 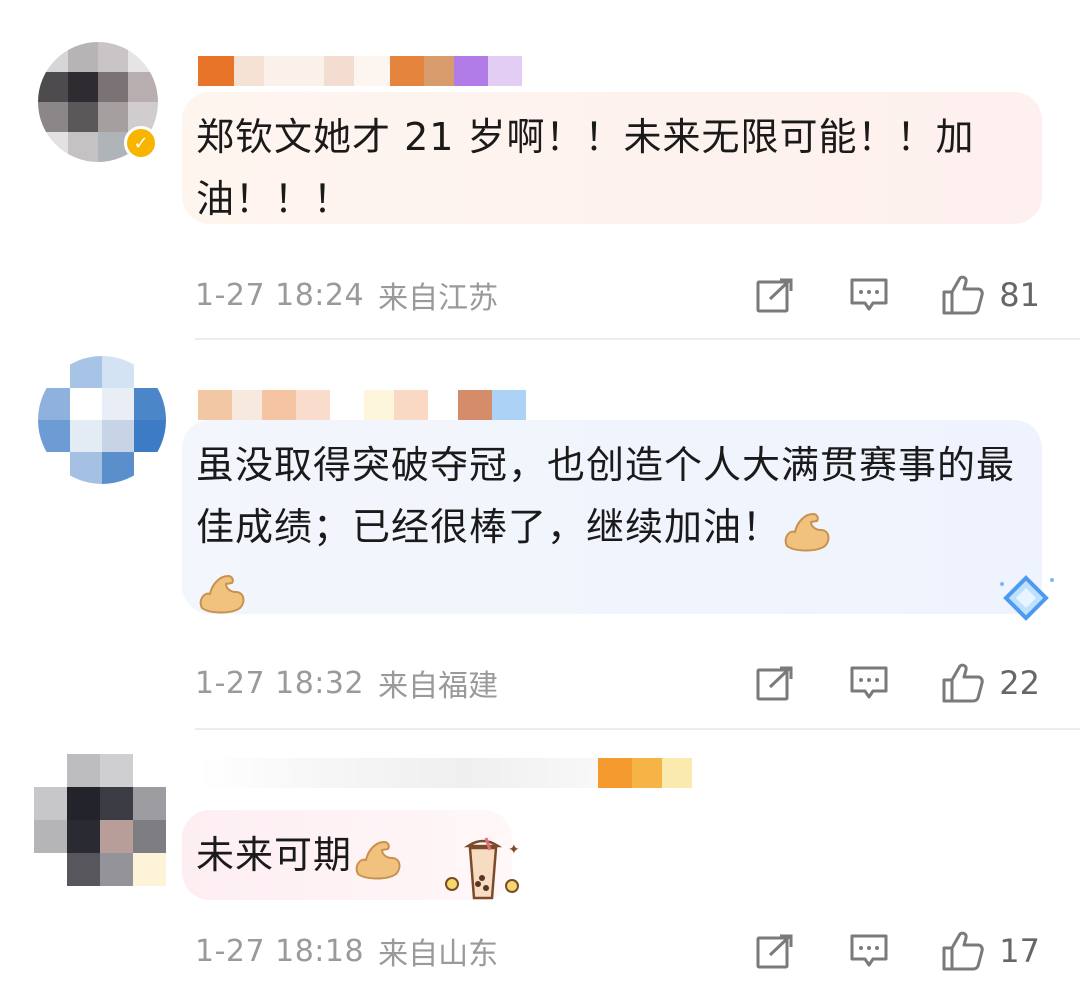 What do you see at coordinates (990, 683) in the screenshot?
I see `like-button: 22` at bounding box center [990, 683].